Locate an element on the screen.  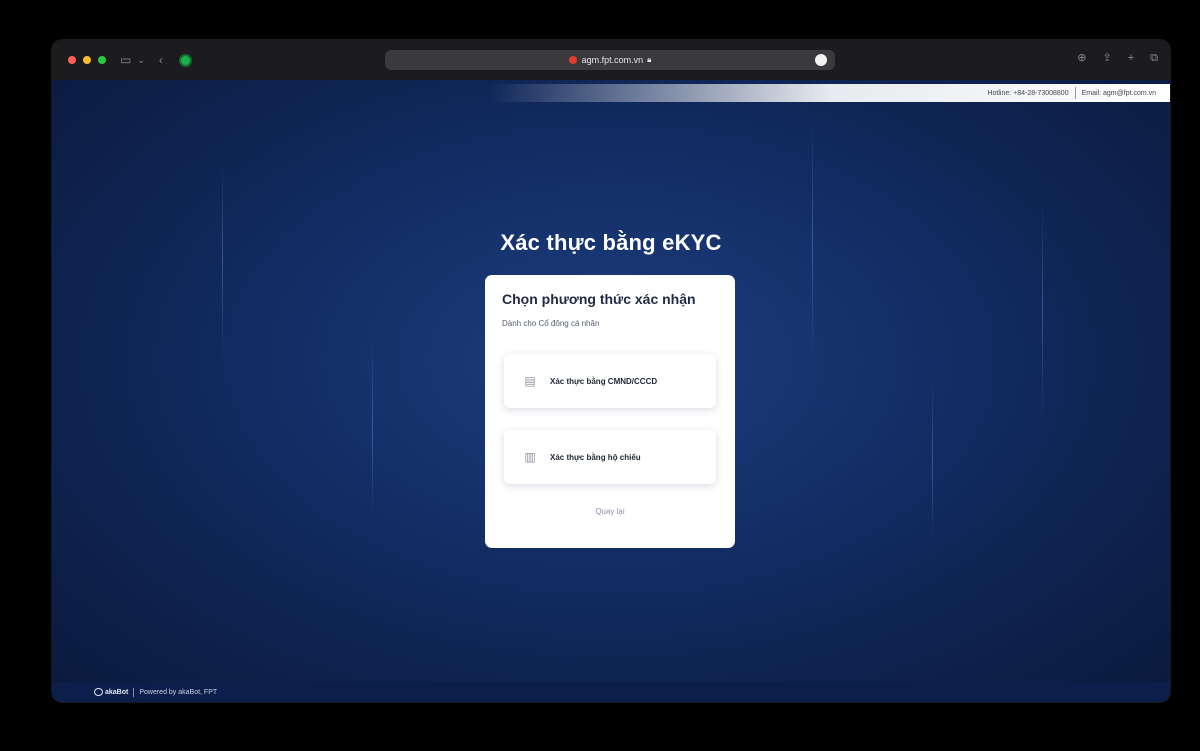
address-bar: agm.fpt.com.vn 🔒︎ is located at coordinates (610, 60).